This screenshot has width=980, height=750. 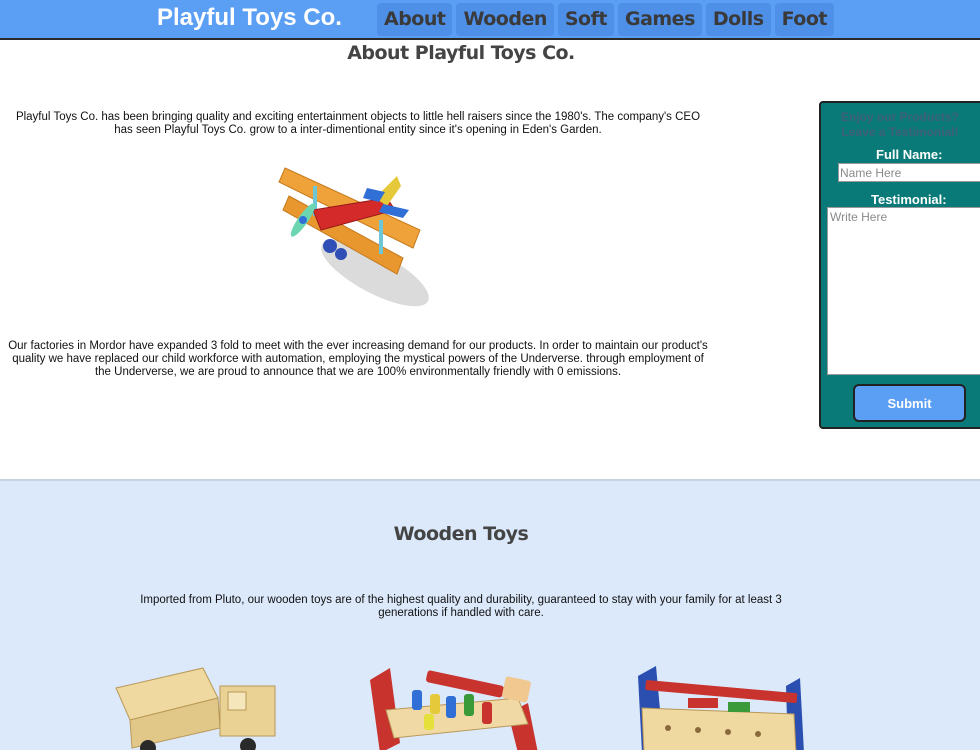 I want to click on nav-link-dolls: Dolls, so click(x=738, y=19).